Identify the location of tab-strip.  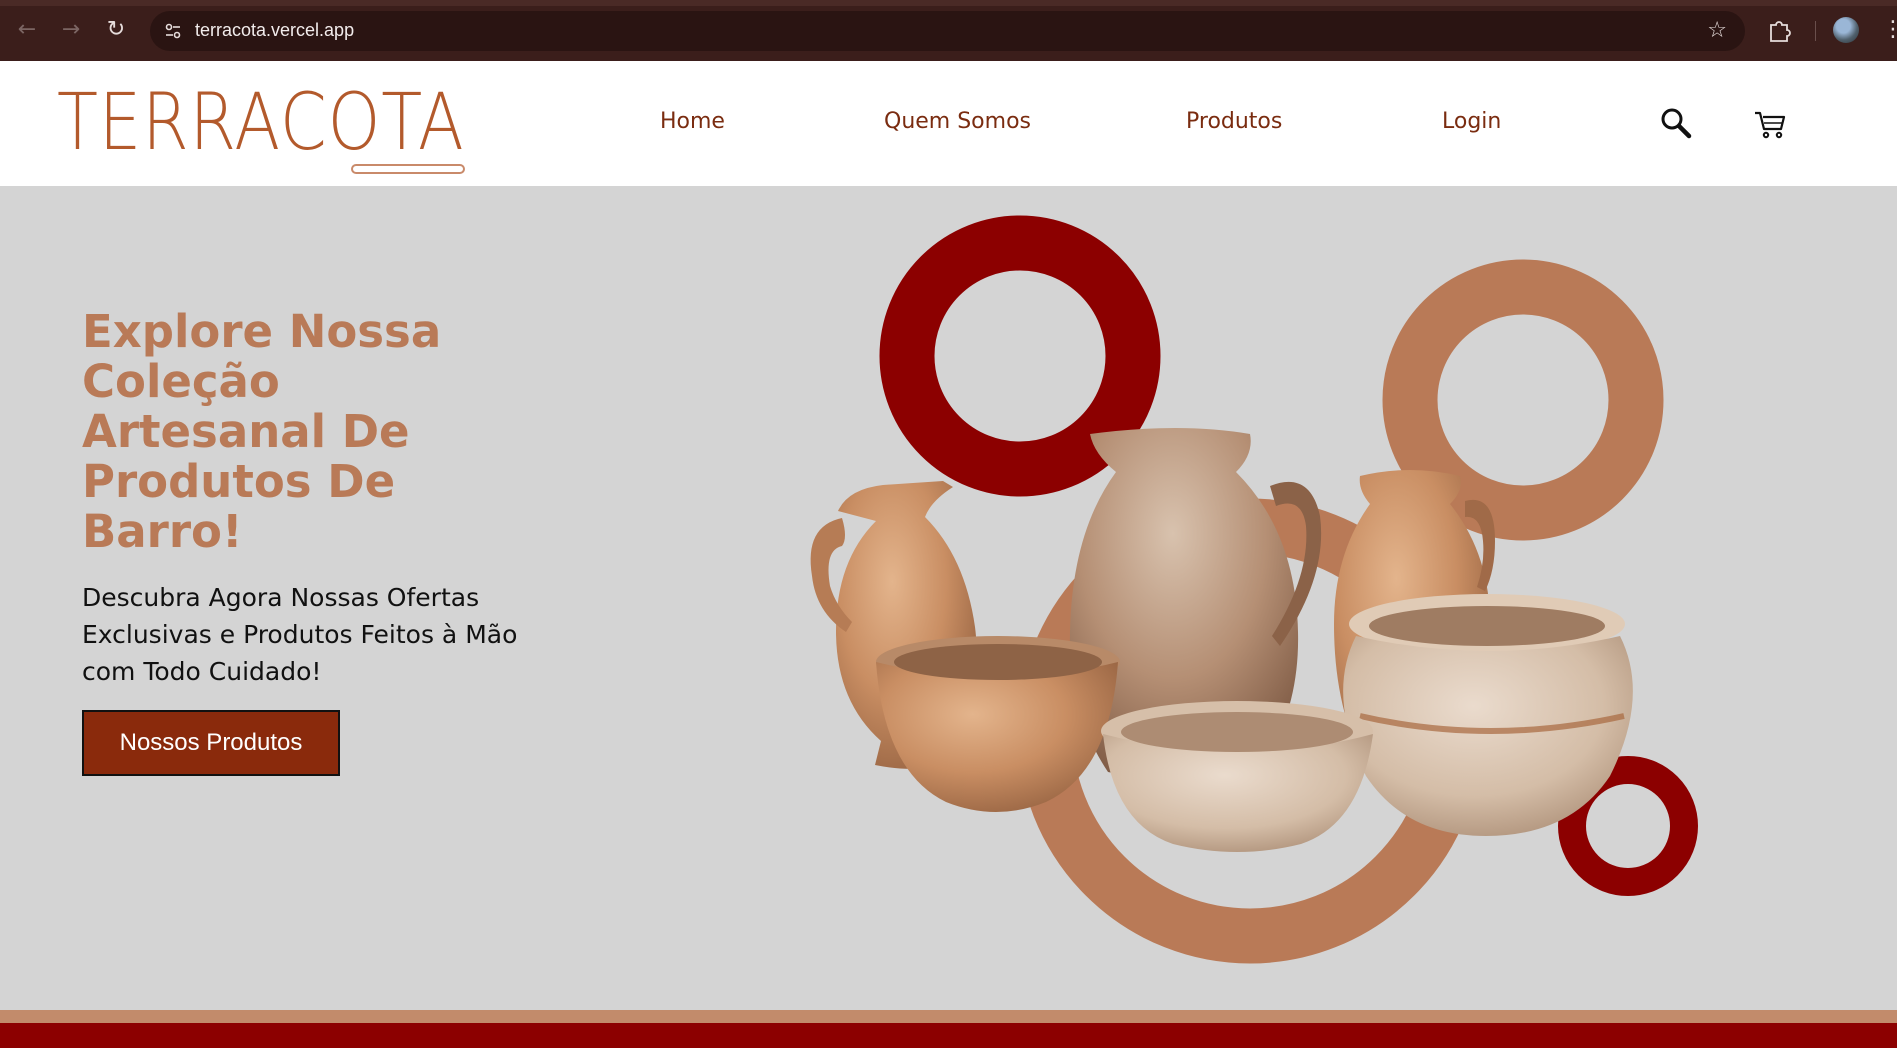
(948, 3).